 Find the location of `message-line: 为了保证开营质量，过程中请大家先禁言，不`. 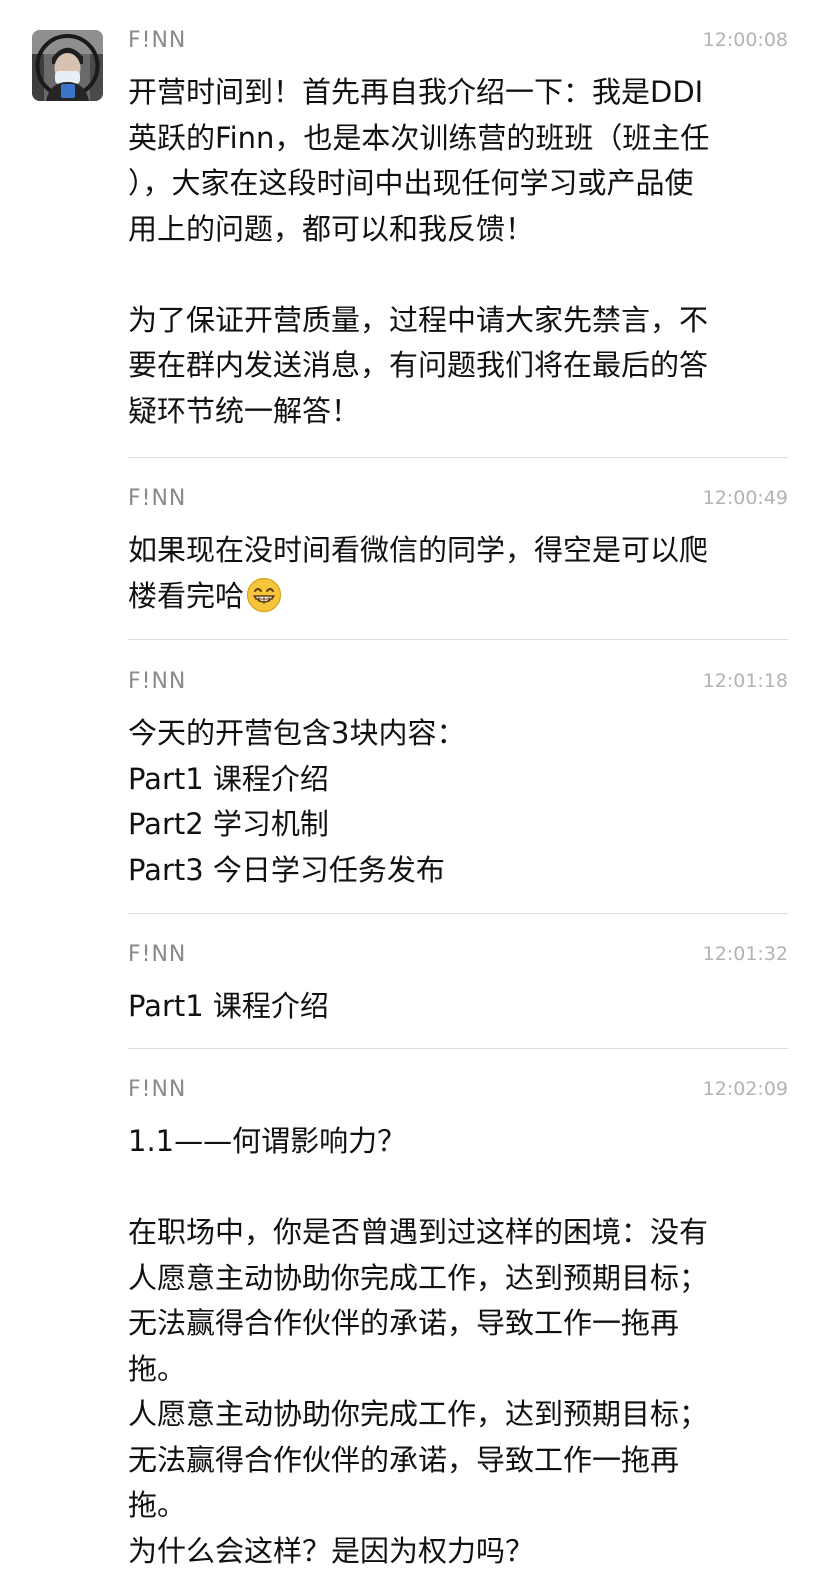

message-line: 为了保证开营质量，过程中请大家先禁言，不 is located at coordinates (418, 319).